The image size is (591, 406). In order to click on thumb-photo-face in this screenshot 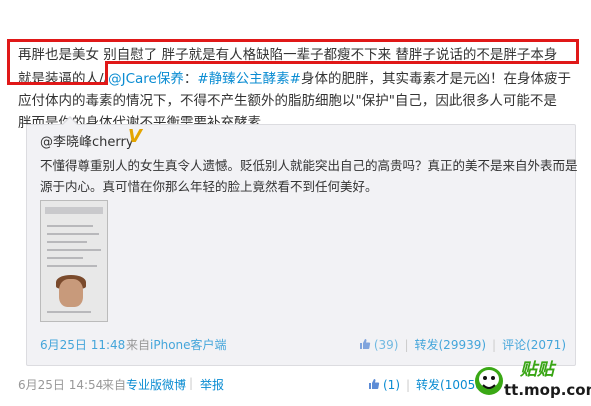, I will do `click(71, 293)`.